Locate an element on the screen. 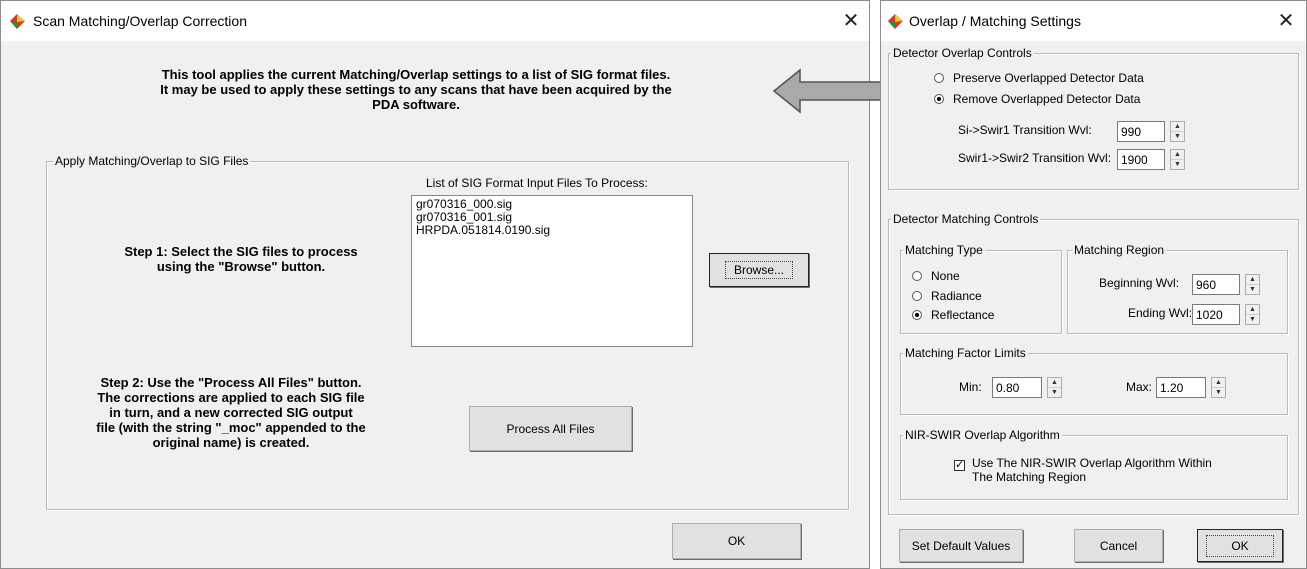  type-none-radio is located at coordinates (917, 276).